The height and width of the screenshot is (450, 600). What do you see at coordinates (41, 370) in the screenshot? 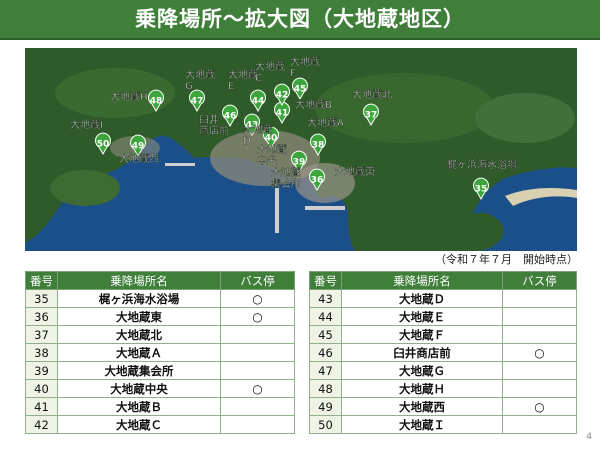
I see `stop-number: 39` at bounding box center [41, 370].